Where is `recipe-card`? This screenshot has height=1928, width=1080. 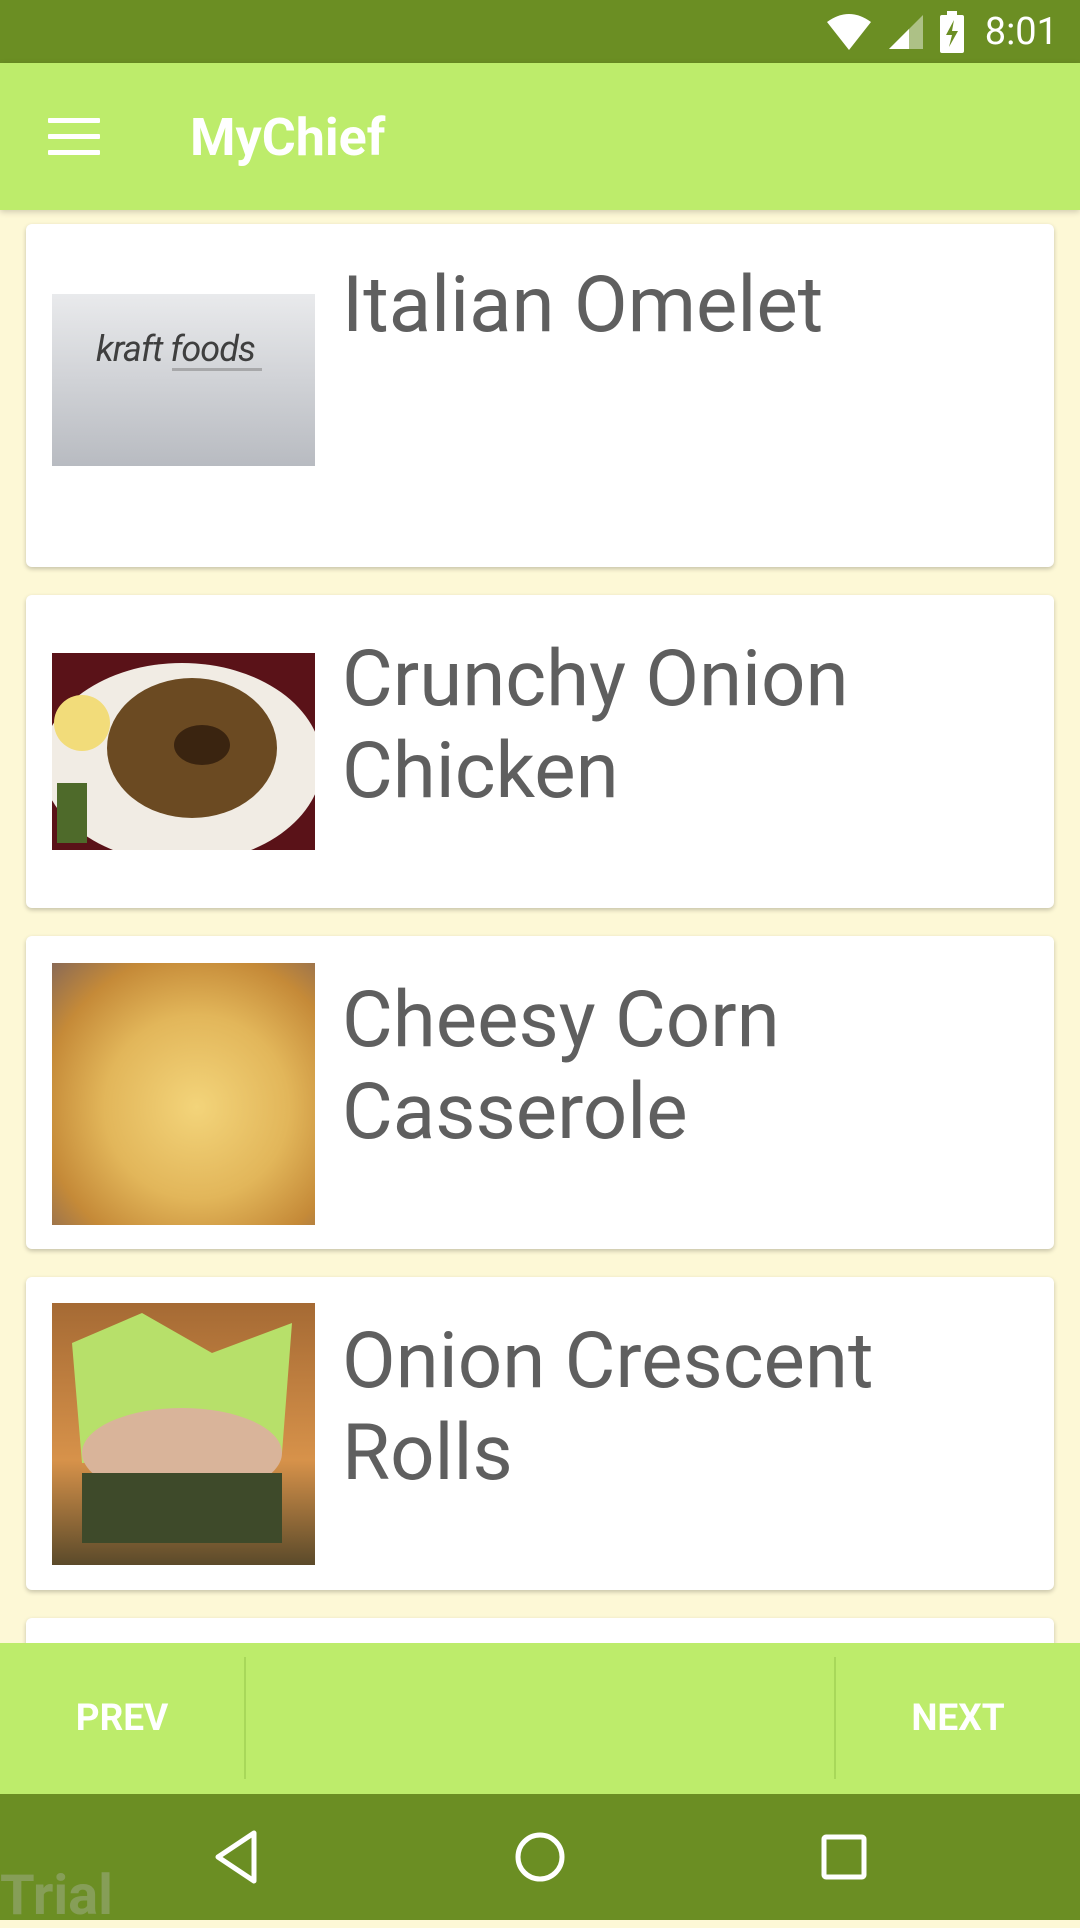 recipe-card is located at coordinates (540, 1630).